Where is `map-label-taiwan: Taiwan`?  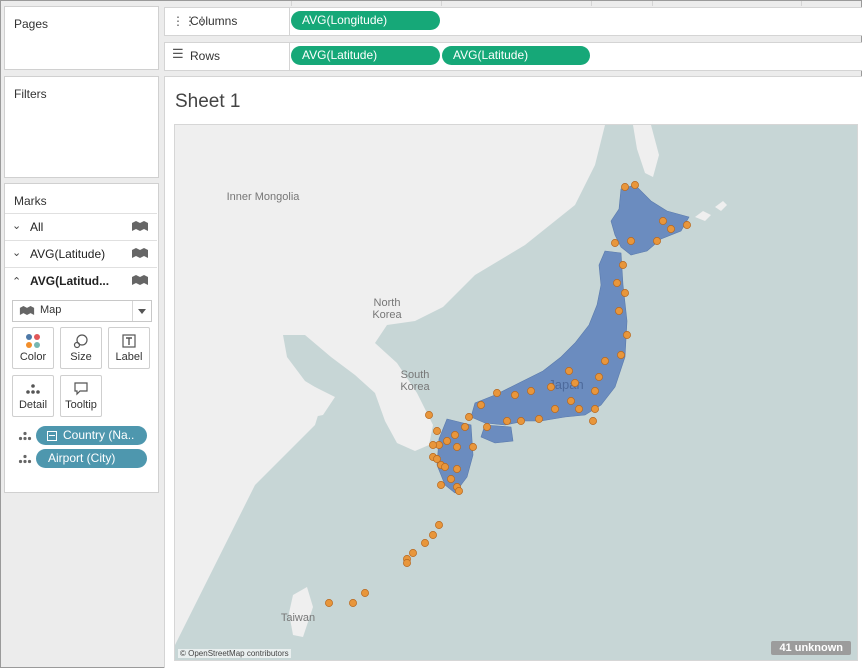 map-label-taiwan: Taiwan is located at coordinates (298, 618).